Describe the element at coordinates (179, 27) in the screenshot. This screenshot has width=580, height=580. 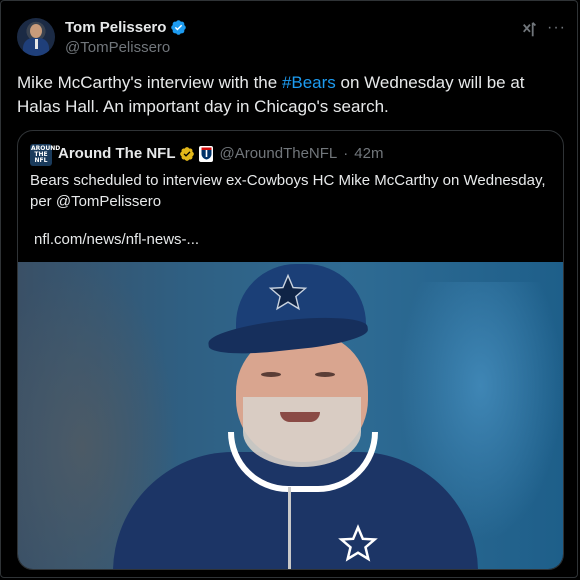
I see `verified-badge-icon` at that location.